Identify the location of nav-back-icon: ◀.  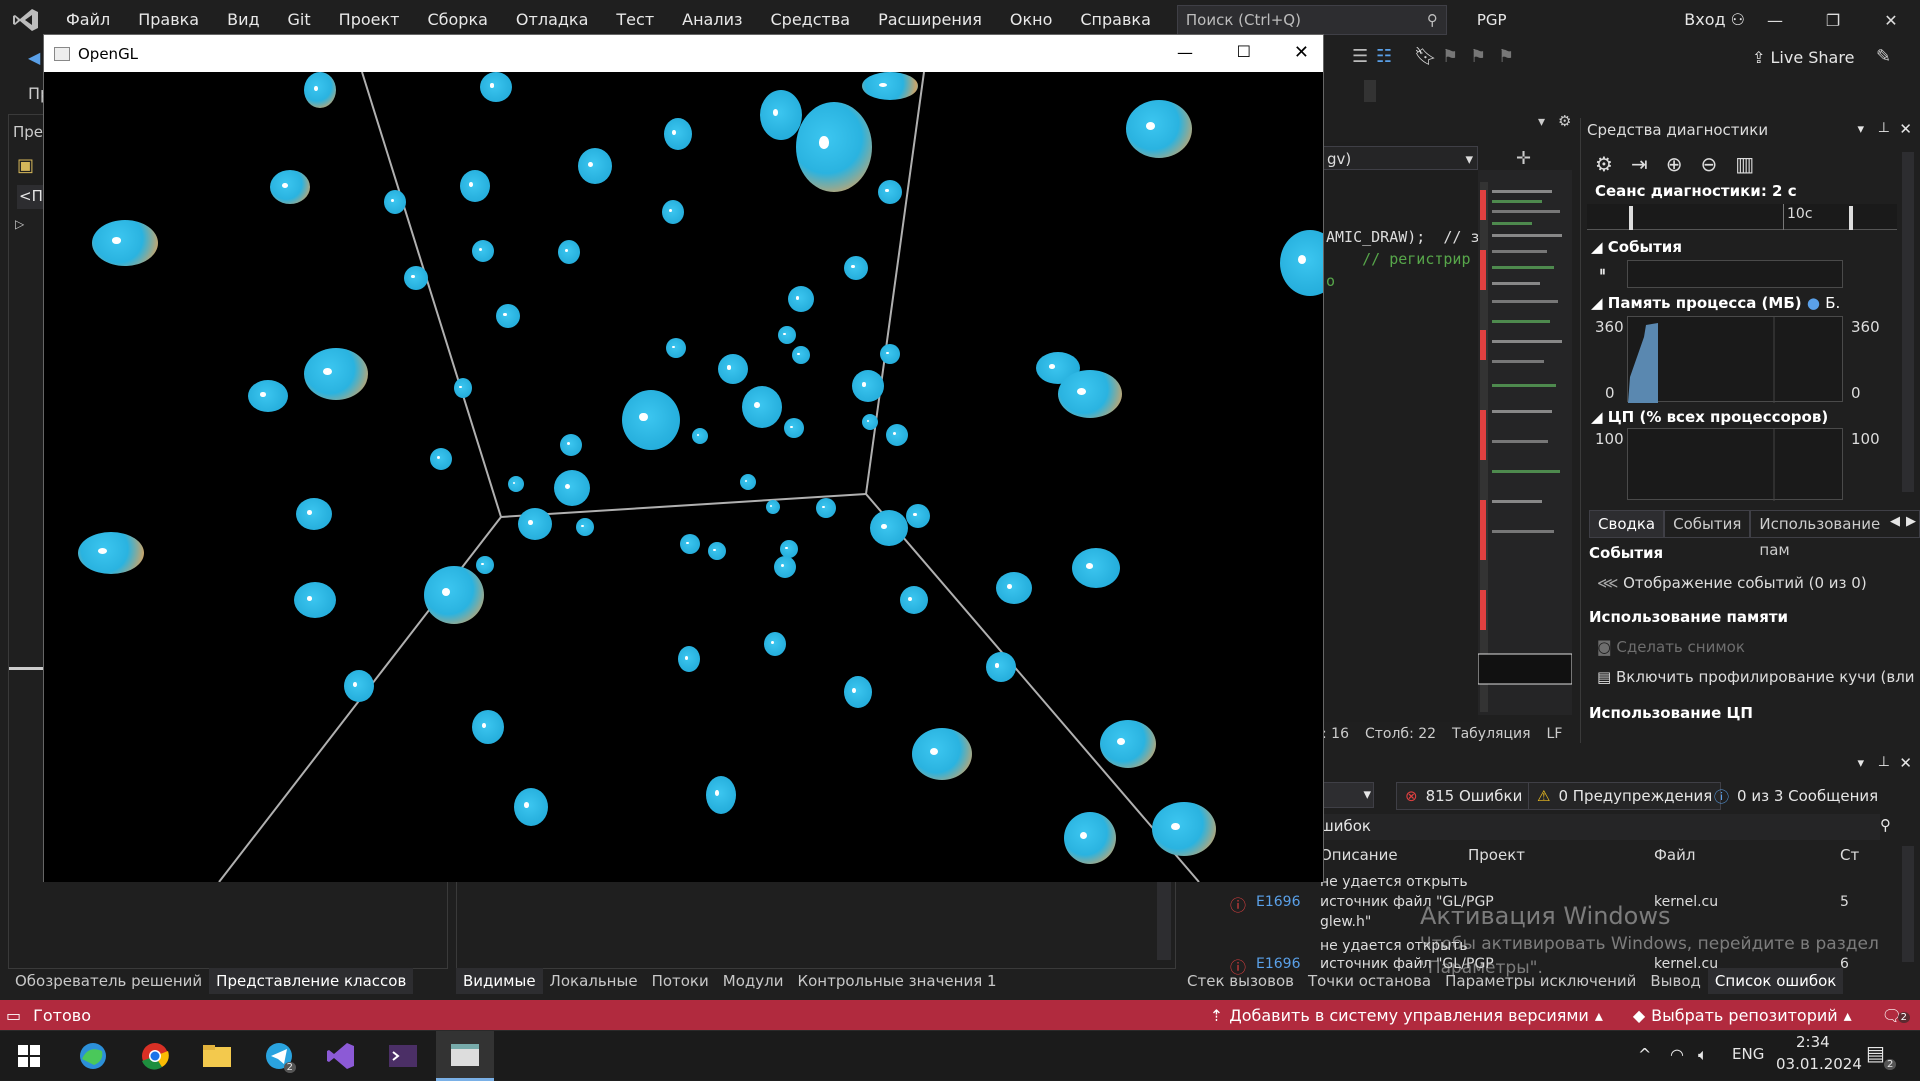
(34, 57).